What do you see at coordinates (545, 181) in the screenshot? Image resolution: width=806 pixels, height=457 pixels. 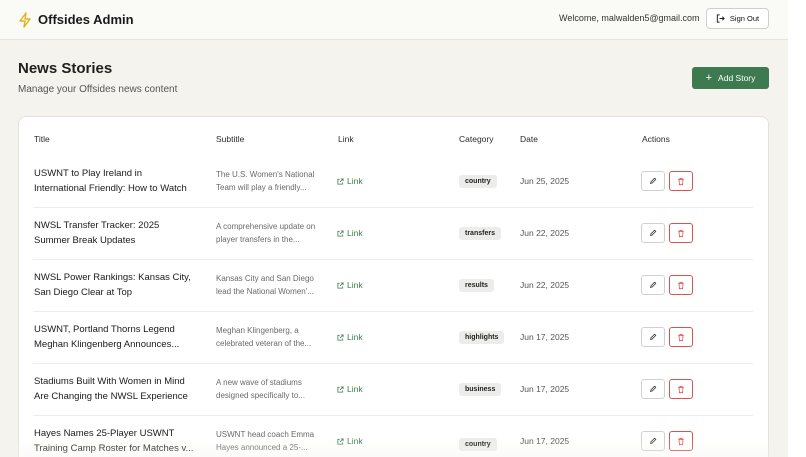 I see `story-date: Jun 25, 2025` at bounding box center [545, 181].